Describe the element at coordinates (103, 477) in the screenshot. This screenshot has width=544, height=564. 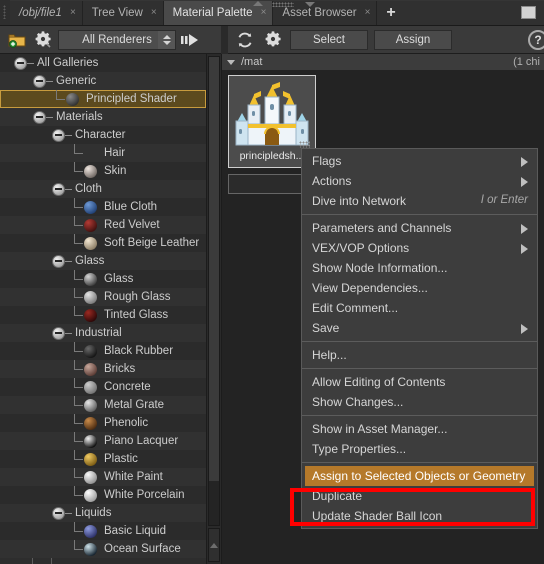
I see `tree-item: White Paint` at that location.